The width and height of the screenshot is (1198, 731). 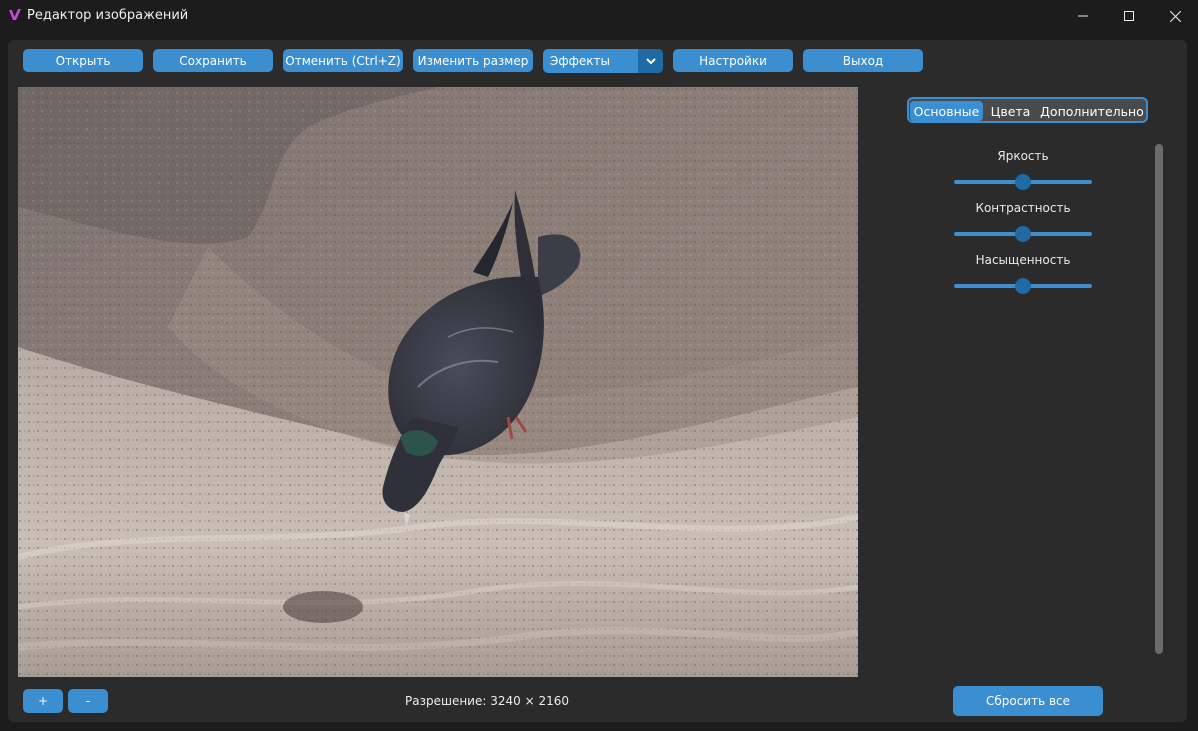 What do you see at coordinates (1159, 399) in the screenshot?
I see `side-panel-scrollbar` at bounding box center [1159, 399].